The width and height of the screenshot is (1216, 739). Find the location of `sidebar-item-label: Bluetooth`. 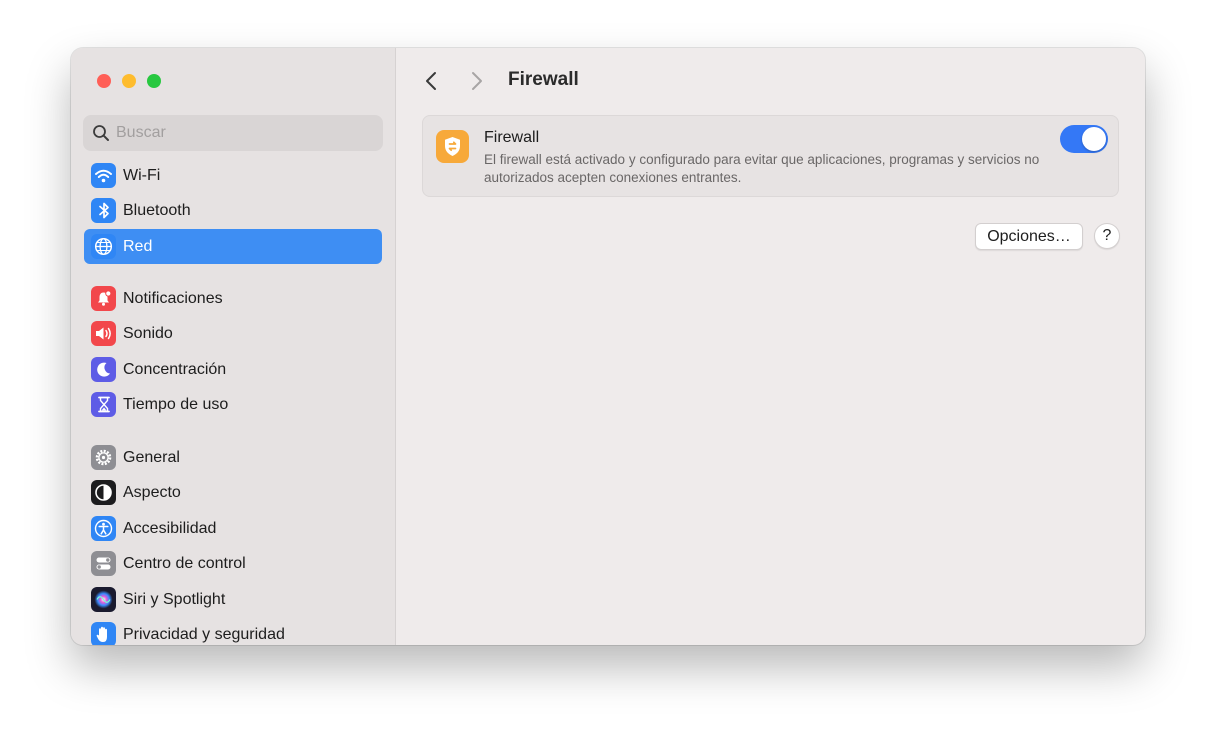

sidebar-item-label: Bluetooth is located at coordinates (157, 210).